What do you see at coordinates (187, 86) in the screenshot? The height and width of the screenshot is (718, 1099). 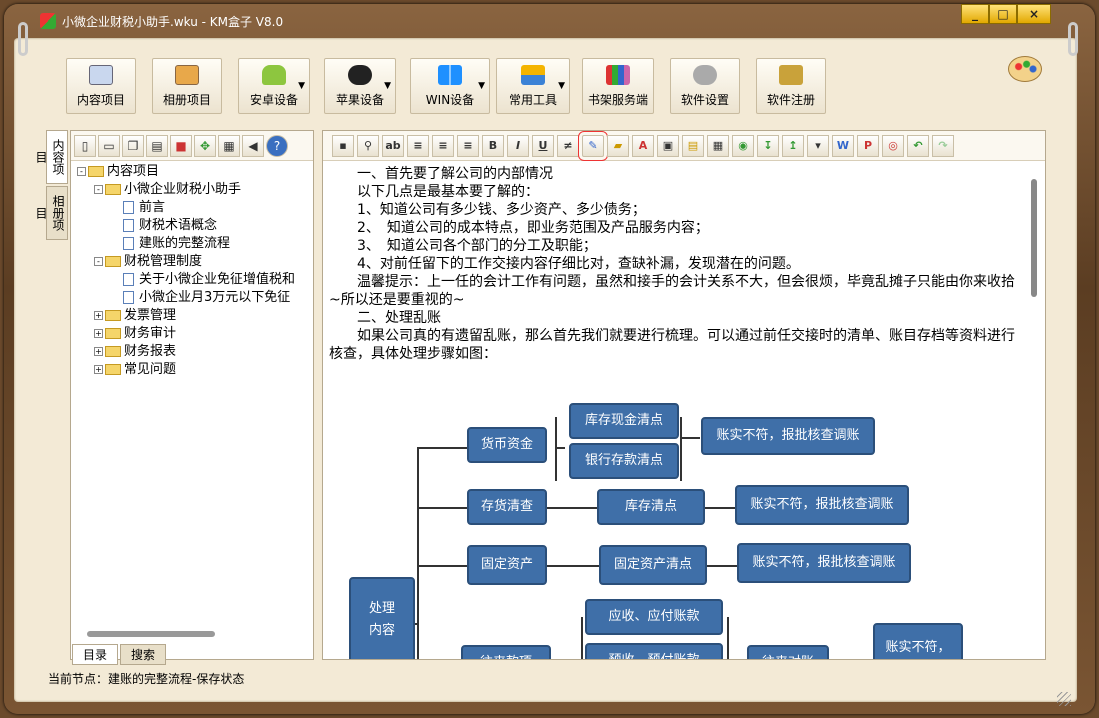 I see `album-project-button: 相册项目` at bounding box center [187, 86].